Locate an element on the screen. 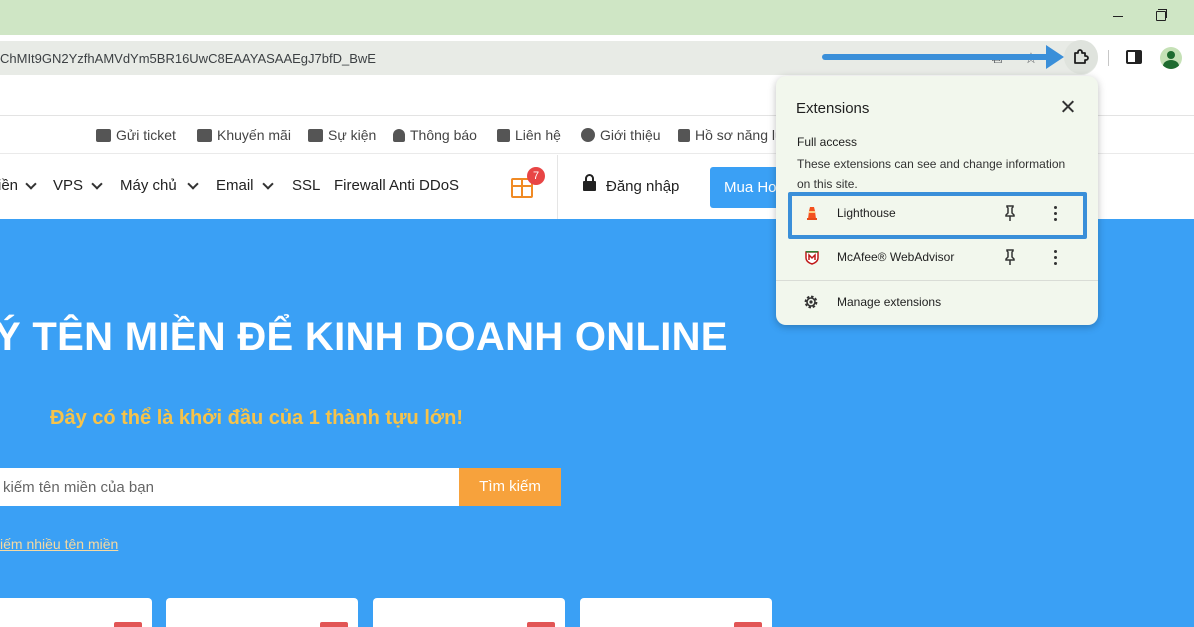  topnav-label: Gửi ticket is located at coordinates (146, 135).